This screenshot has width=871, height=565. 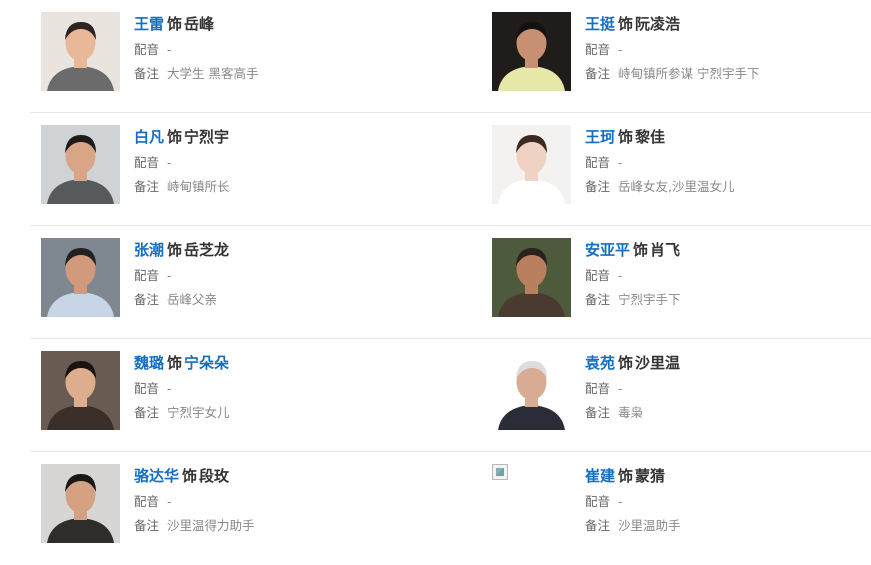 I want to click on actor-name-link: 安亚平, so click(x=607, y=250).